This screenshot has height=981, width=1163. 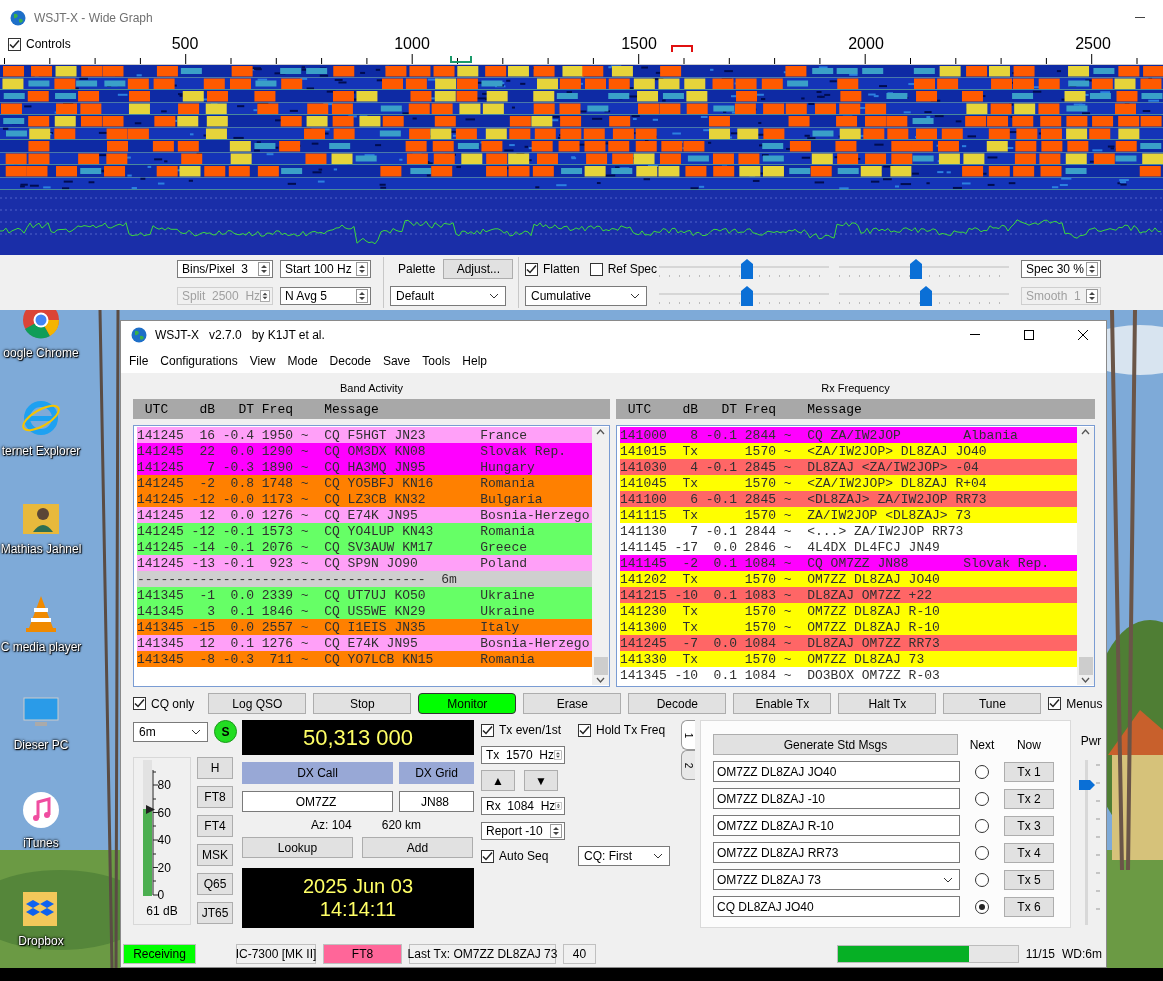 What do you see at coordinates (836, 771) in the screenshot?
I see `message-field: OM7ZZ DL8ZAJ JO40` at bounding box center [836, 771].